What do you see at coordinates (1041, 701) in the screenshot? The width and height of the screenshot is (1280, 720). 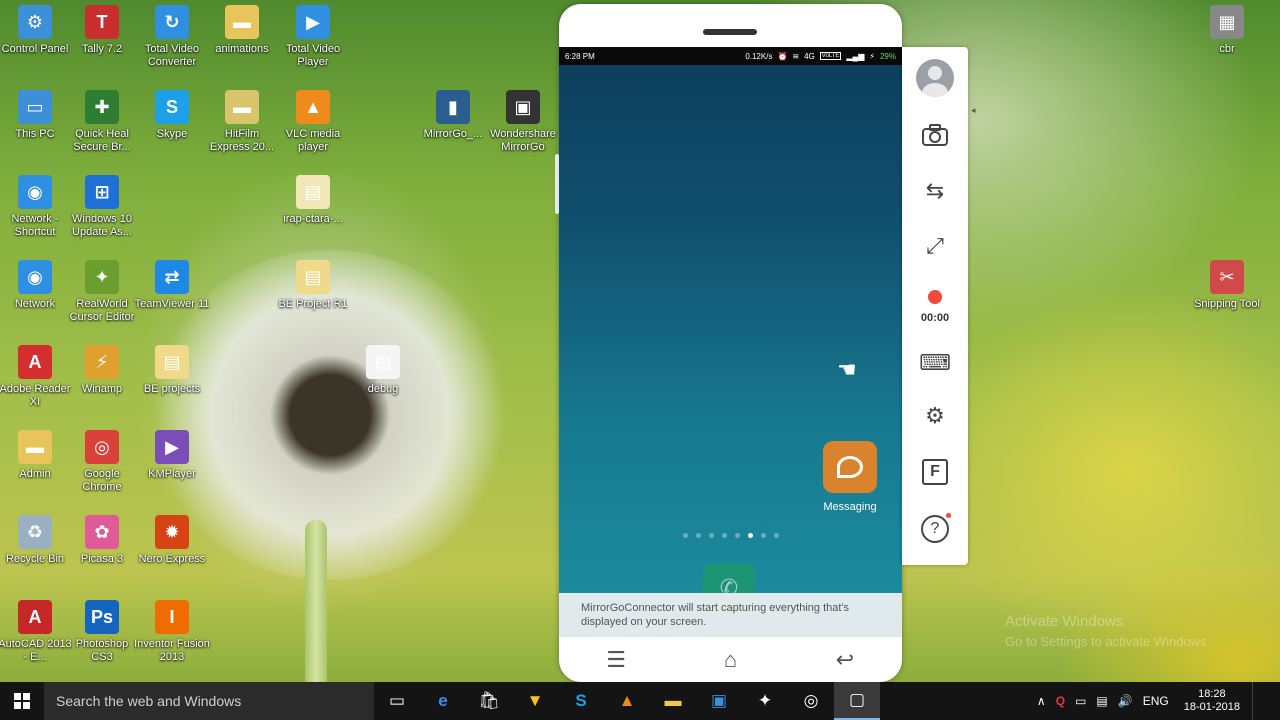 I see `chevron-up-icon: ∧` at bounding box center [1041, 701].